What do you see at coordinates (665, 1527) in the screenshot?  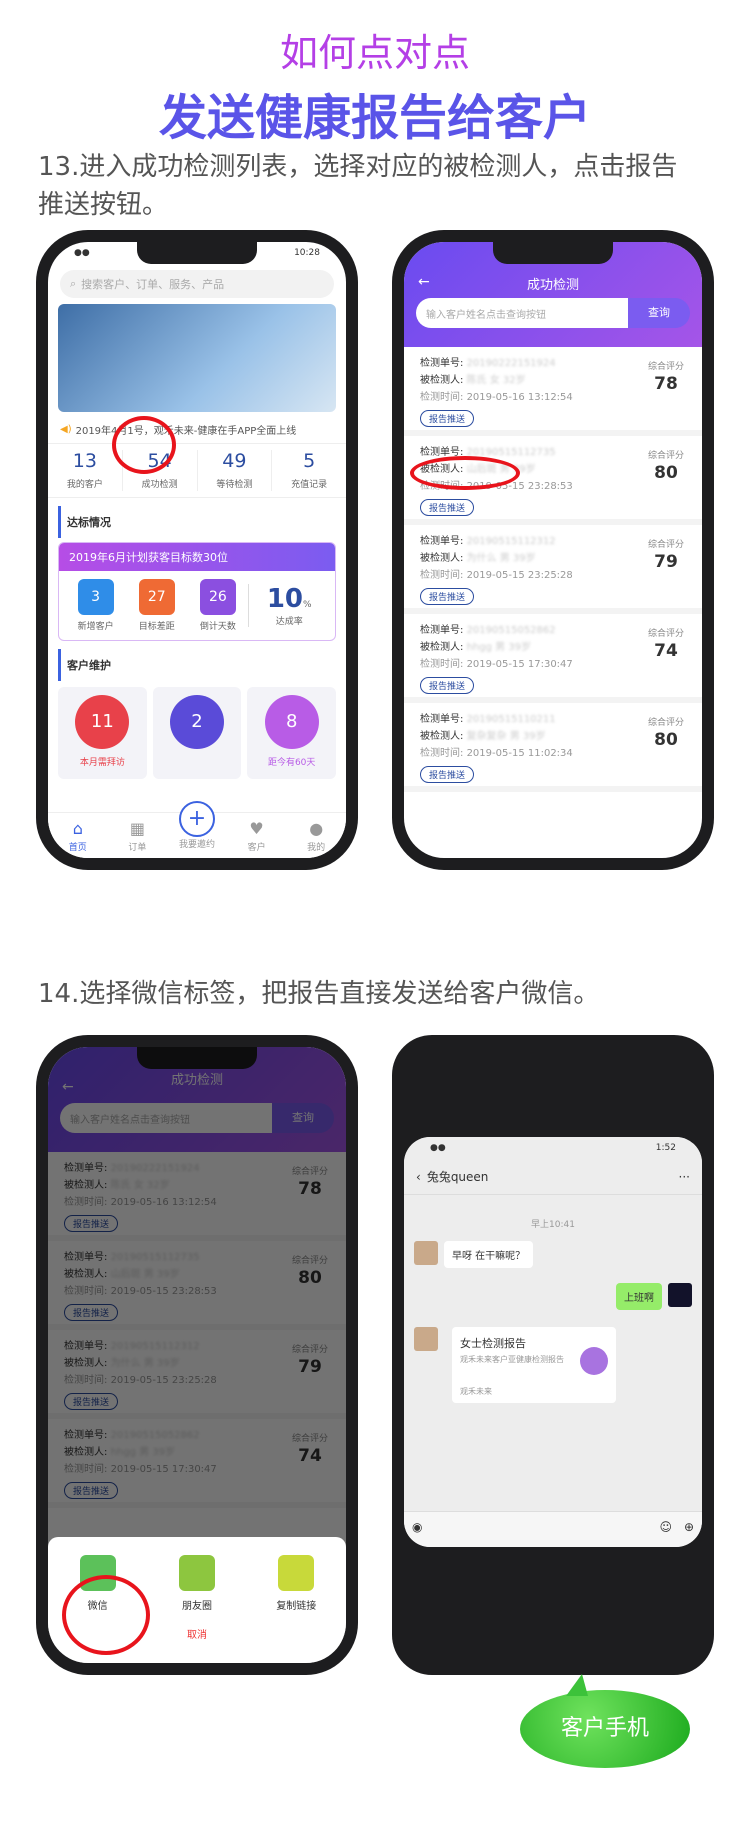 I see `emoji-icon: ☺` at bounding box center [665, 1527].